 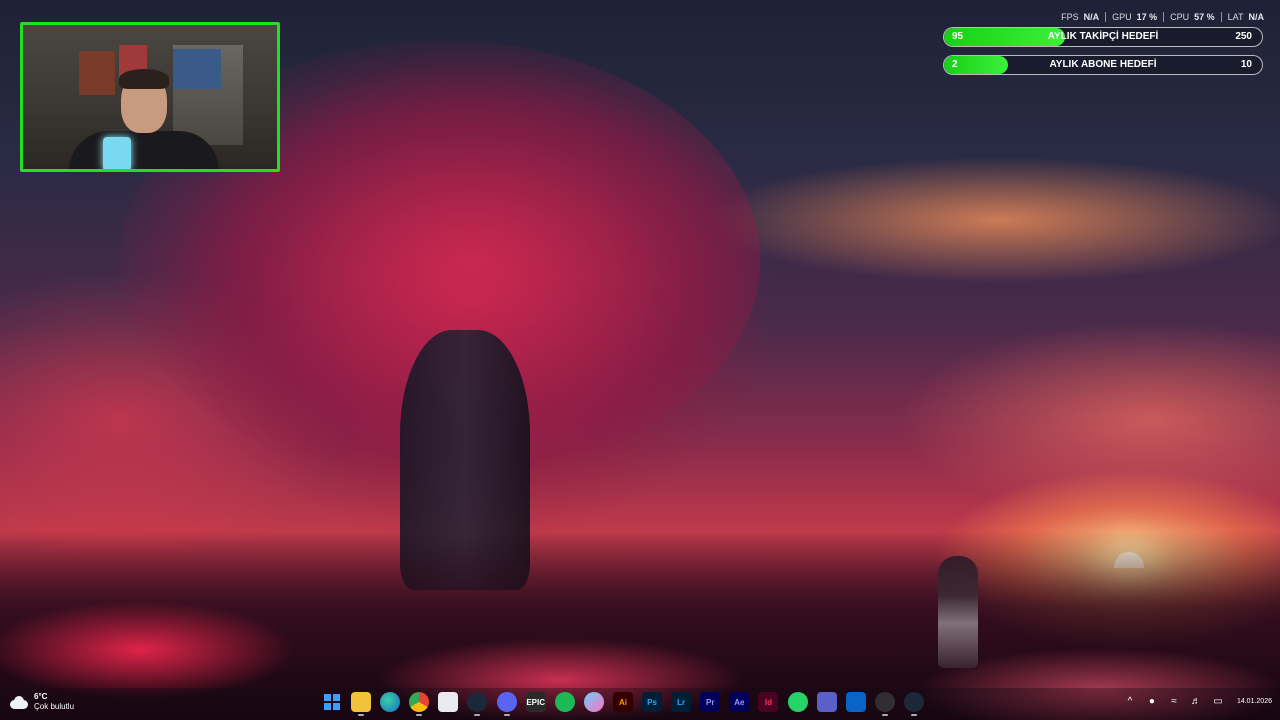 What do you see at coordinates (1192, 17) in the screenshot?
I see `stat-cpu: CPU 57 %` at bounding box center [1192, 17].